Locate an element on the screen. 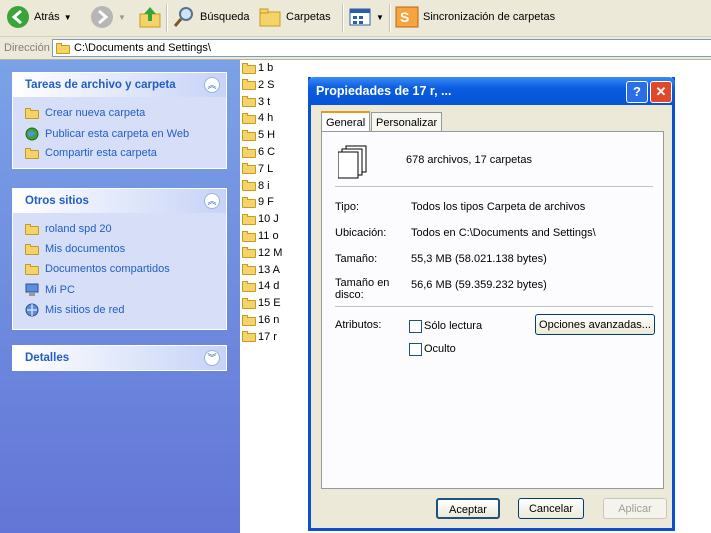  address-label: Dirección is located at coordinates (27, 48).